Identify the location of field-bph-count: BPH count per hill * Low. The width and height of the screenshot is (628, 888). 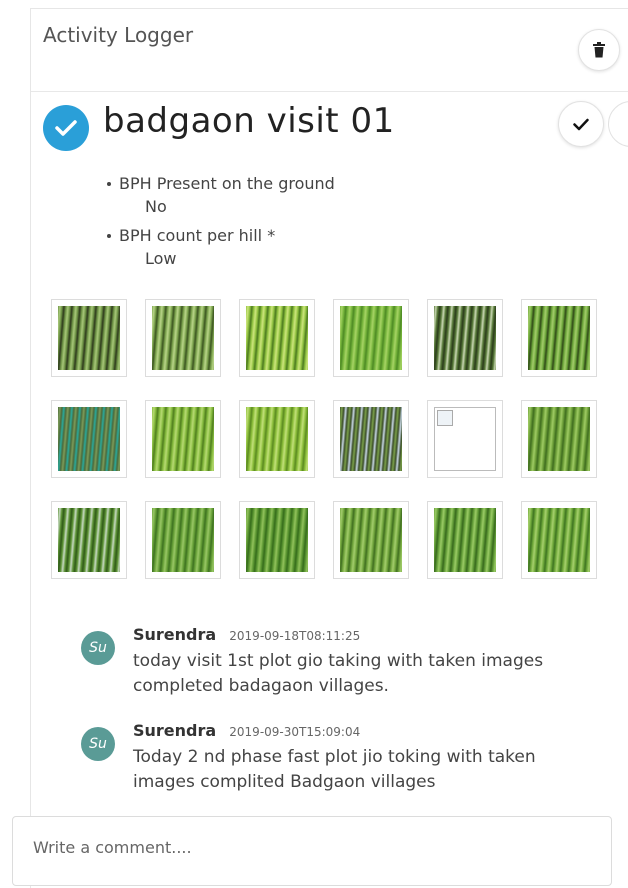
(345, 248).